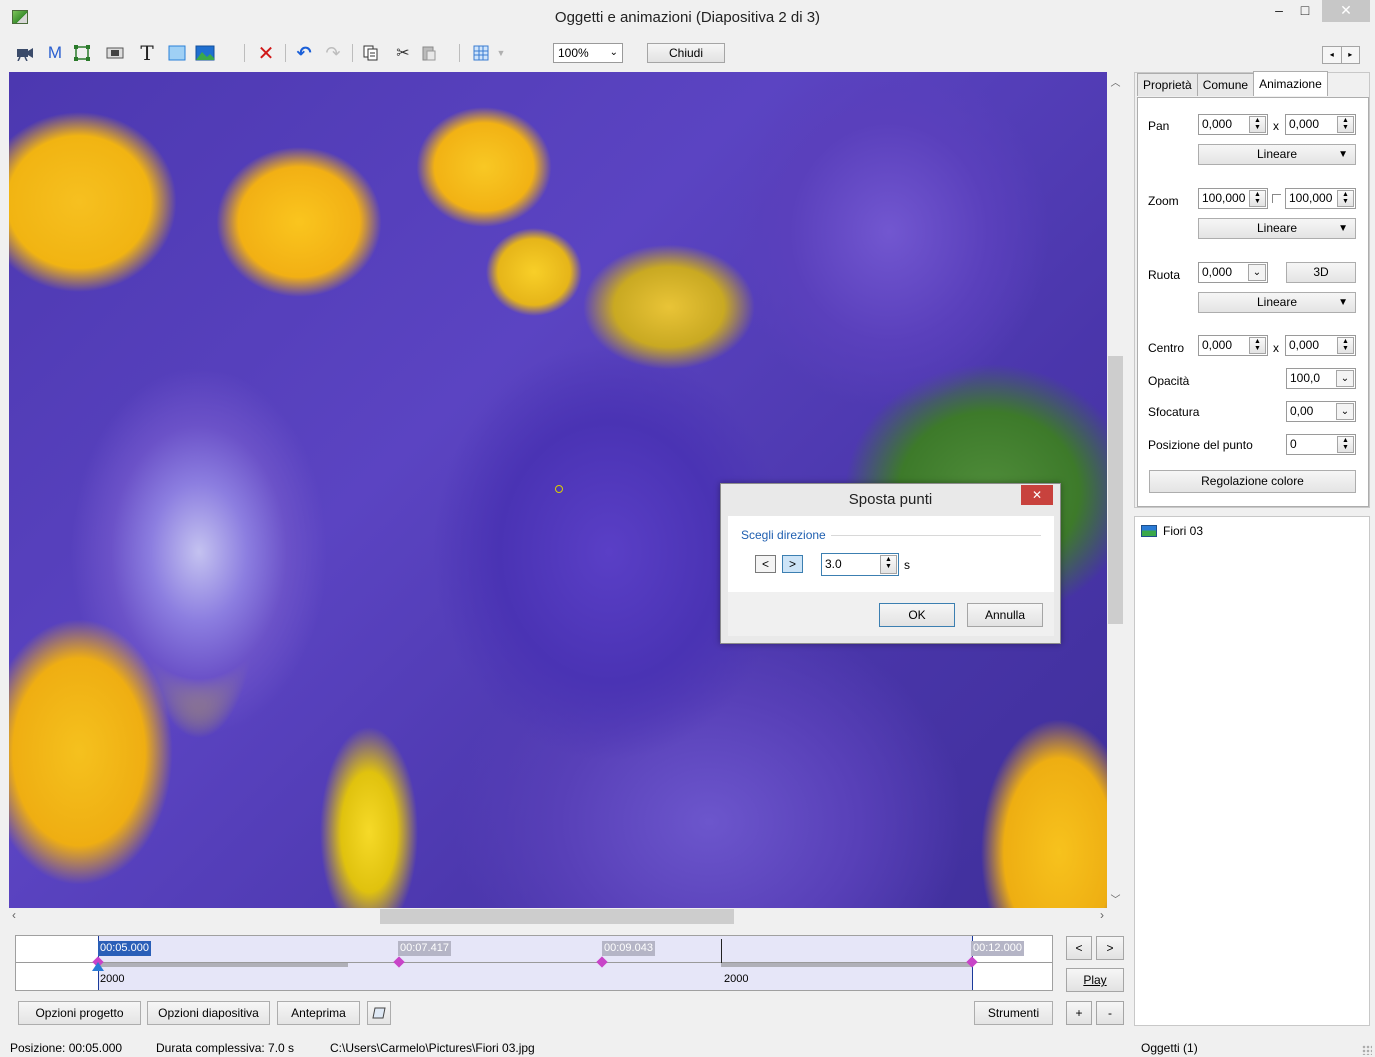 The height and width of the screenshot is (1057, 1375). Describe the element at coordinates (371, 53) in the screenshot. I see `copy-icon` at that location.